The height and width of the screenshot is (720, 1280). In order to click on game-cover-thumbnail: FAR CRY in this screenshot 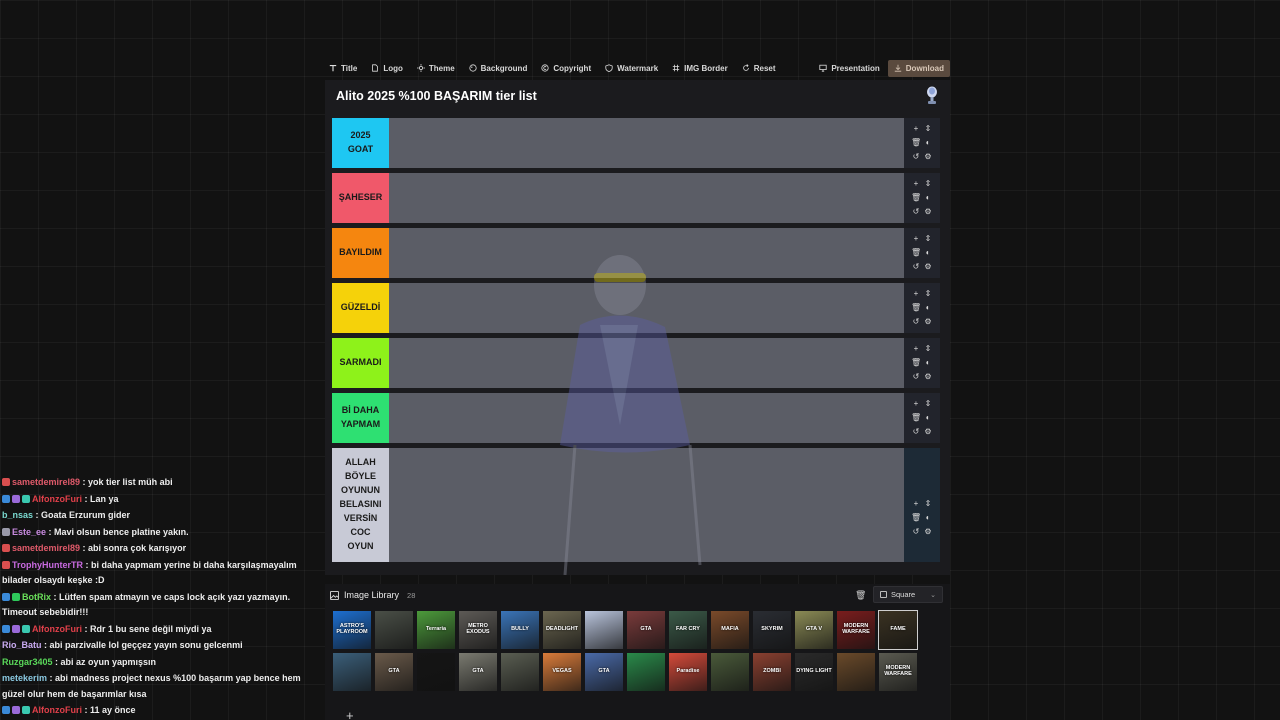, I will do `click(688, 630)`.